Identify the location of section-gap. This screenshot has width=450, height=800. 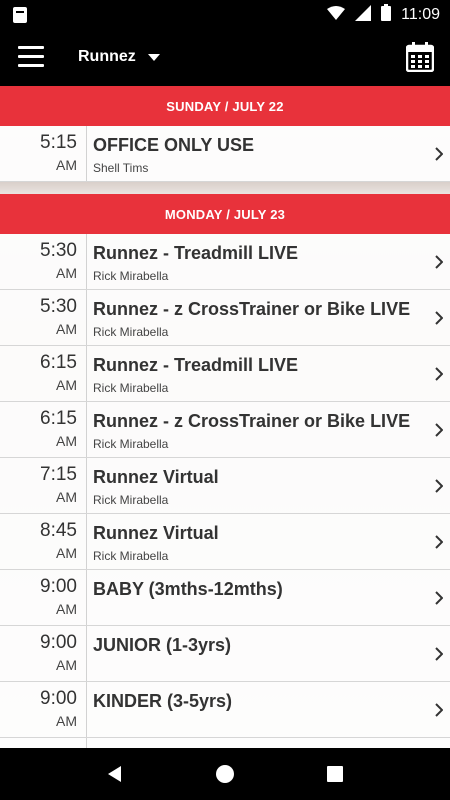
(225, 188).